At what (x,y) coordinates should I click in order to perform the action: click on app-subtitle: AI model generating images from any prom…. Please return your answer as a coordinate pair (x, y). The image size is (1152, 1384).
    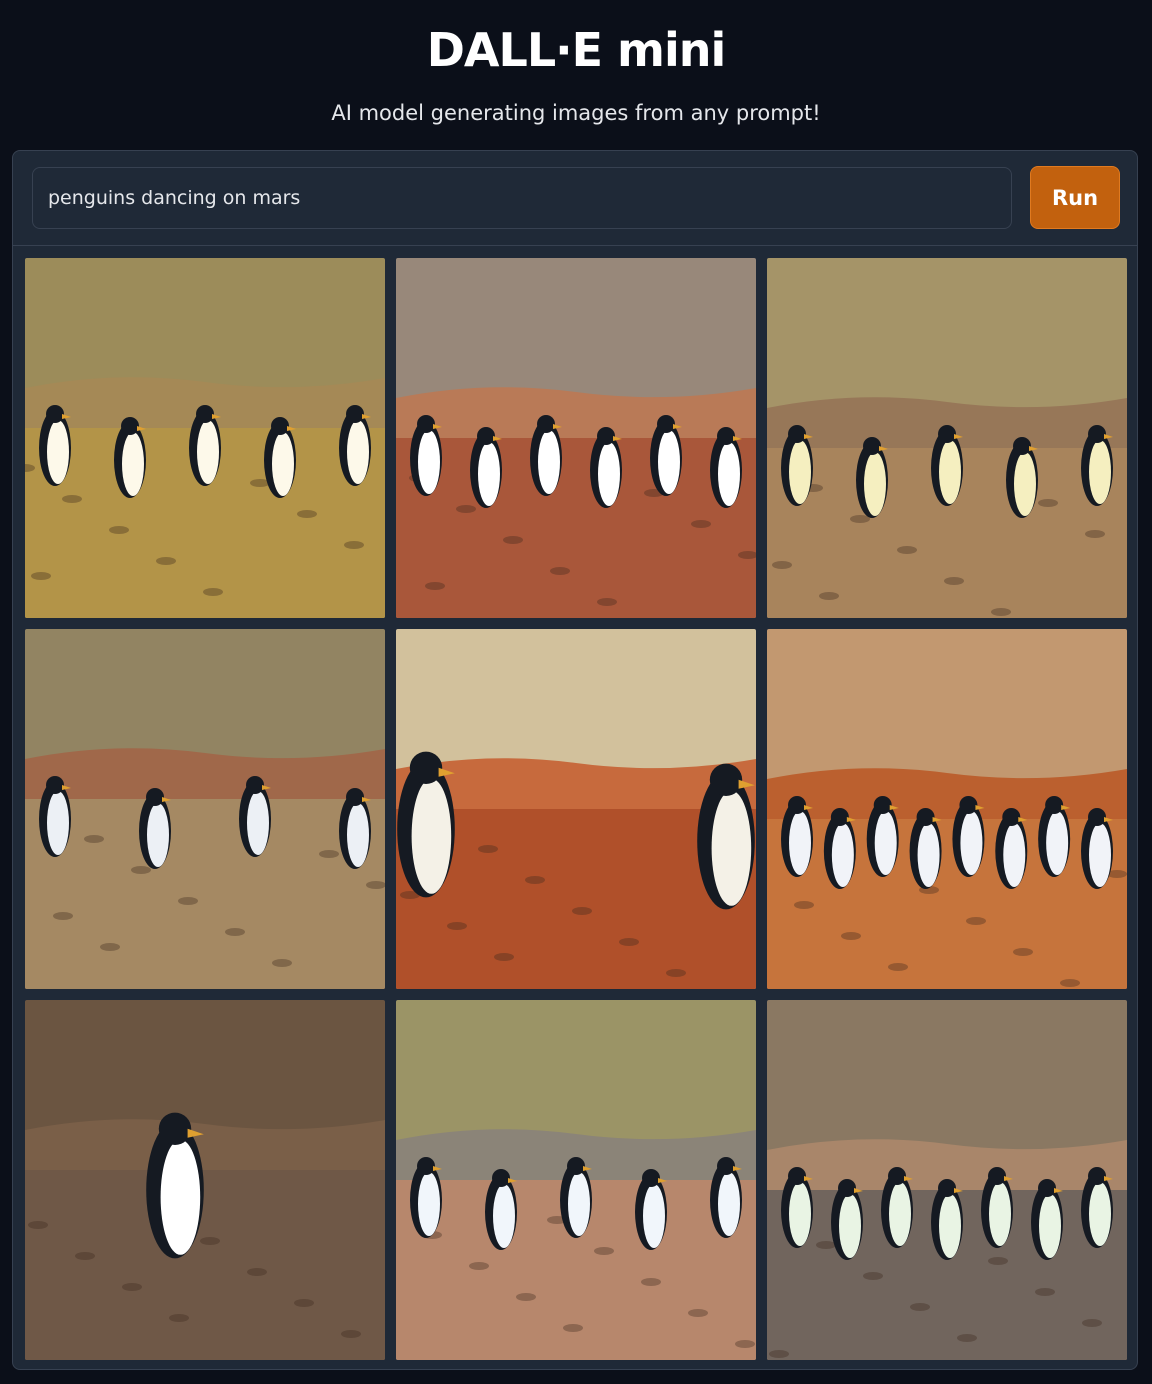
    Looking at the image, I should click on (576, 113).